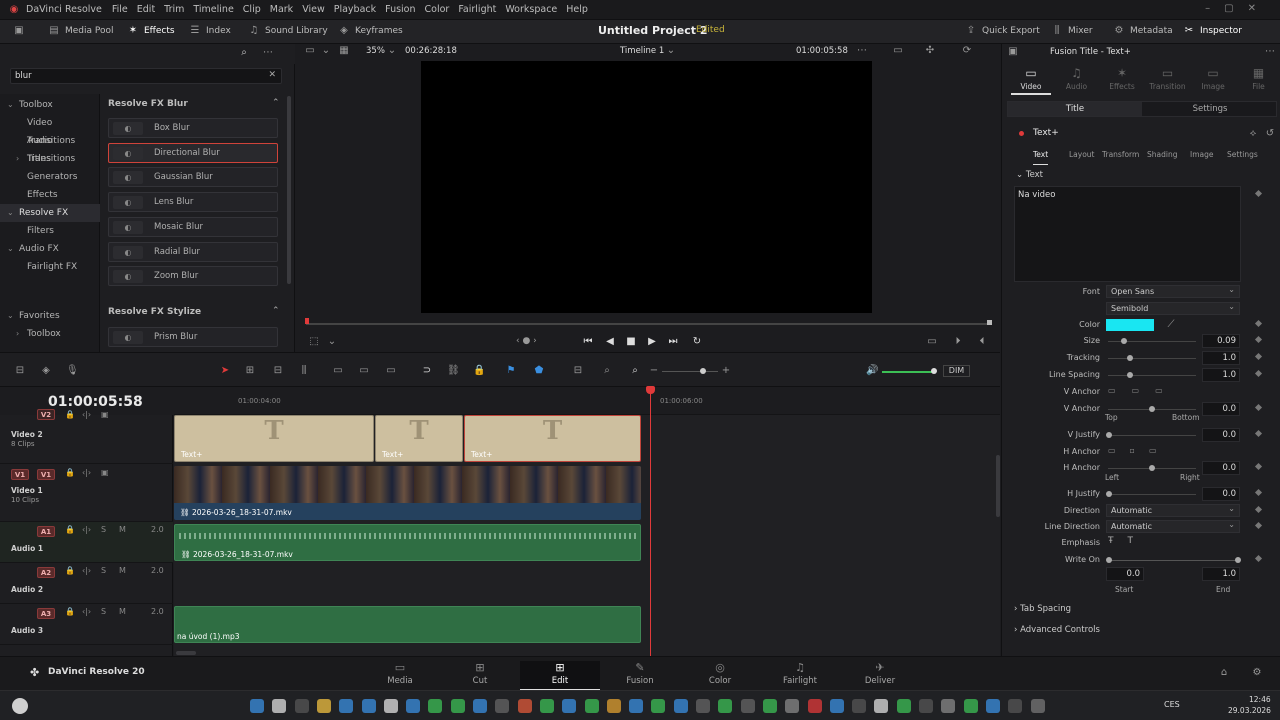 This screenshot has height=720, width=1280. Describe the element at coordinates (50, 130) in the screenshot. I see `tree-item-video-transitions: Video Transitions` at that location.